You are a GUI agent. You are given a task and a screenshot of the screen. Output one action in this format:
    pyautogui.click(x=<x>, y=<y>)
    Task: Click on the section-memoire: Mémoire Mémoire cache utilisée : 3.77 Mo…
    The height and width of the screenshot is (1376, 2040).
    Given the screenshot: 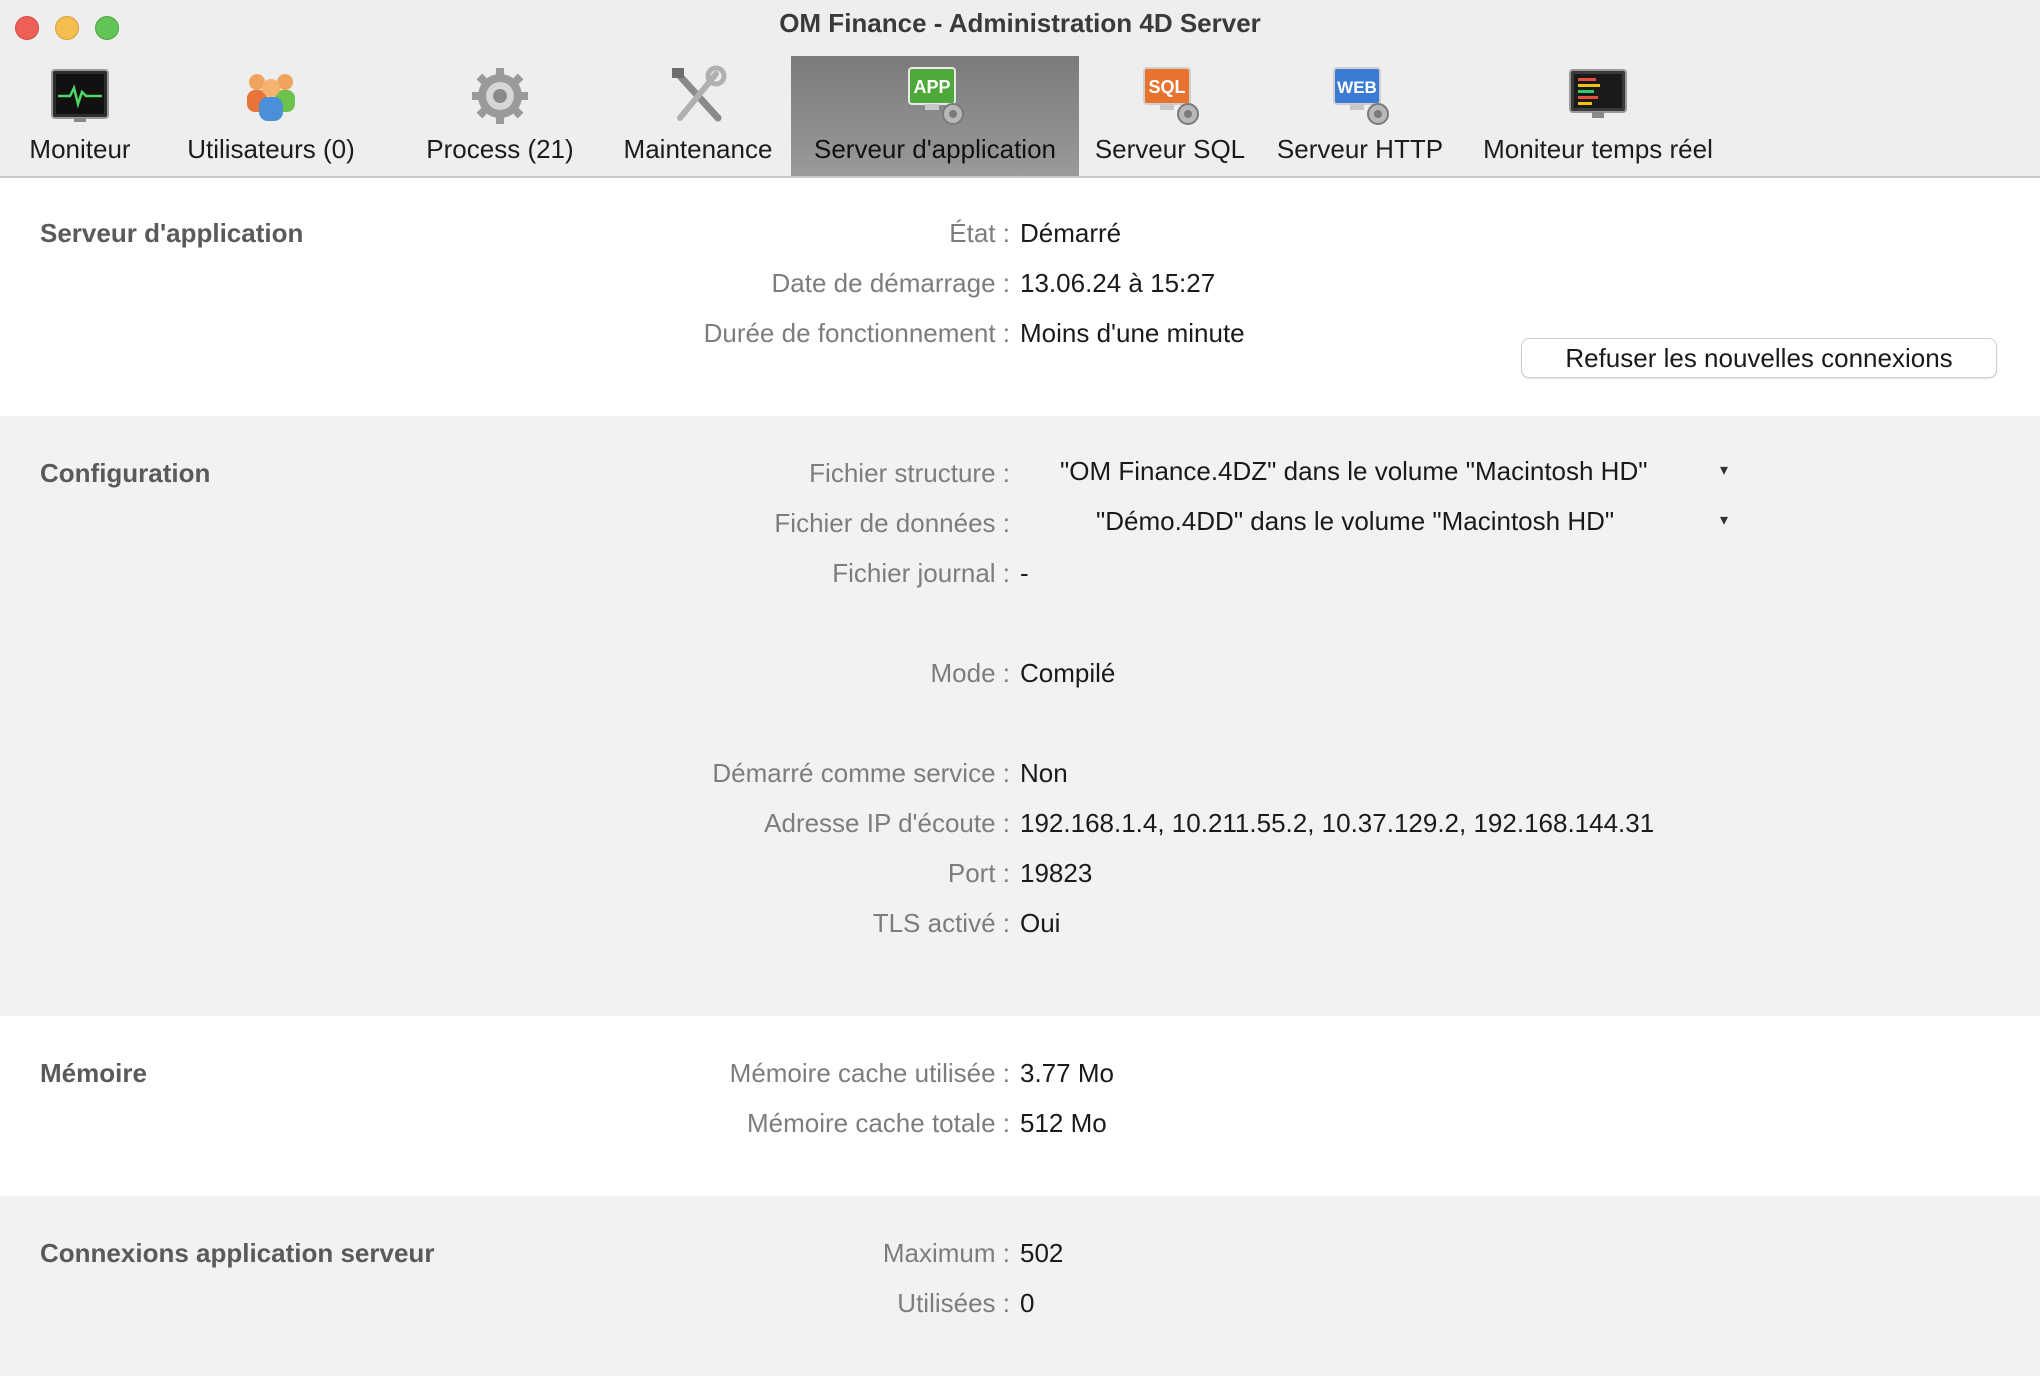 What is the action you would take?
    pyautogui.click(x=1020, y=1106)
    